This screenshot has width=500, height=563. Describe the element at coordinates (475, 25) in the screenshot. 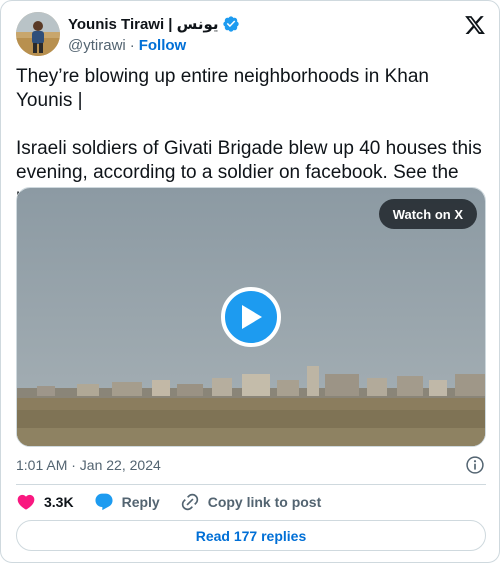

I see `x-logo-icon` at that location.